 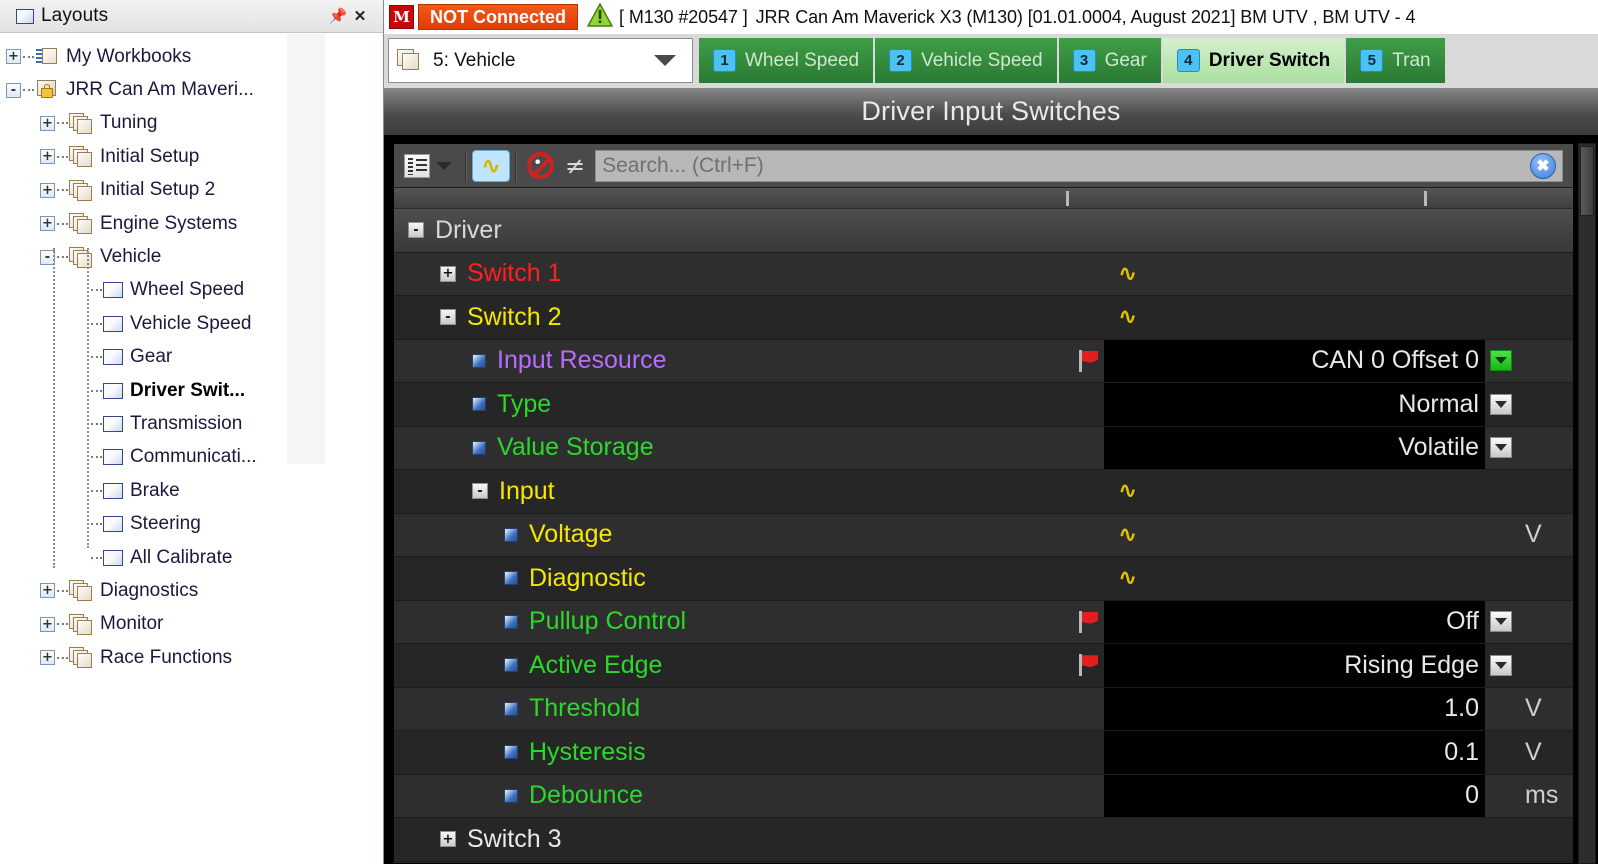 What do you see at coordinates (734, 274) in the screenshot?
I see `grid-row-name-cell: + Switch 1` at bounding box center [734, 274].